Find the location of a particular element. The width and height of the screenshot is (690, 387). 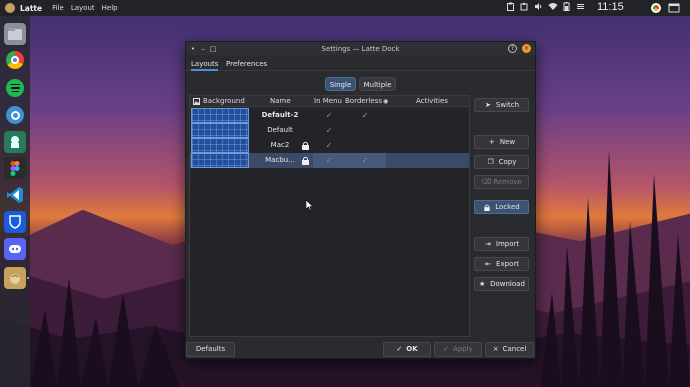

export-icon: ⇤ is located at coordinates (488, 264).